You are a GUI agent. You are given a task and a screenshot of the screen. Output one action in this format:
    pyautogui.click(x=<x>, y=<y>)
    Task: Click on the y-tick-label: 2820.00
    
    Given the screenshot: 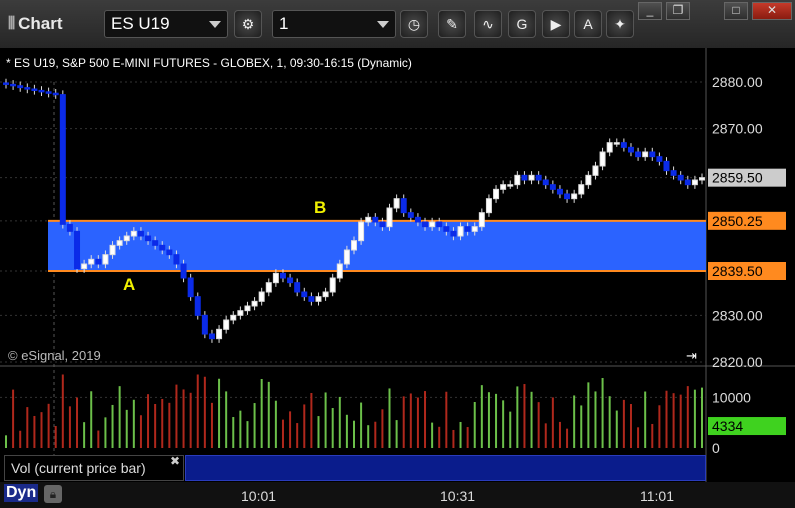 What is the action you would take?
    pyautogui.click(x=737, y=362)
    